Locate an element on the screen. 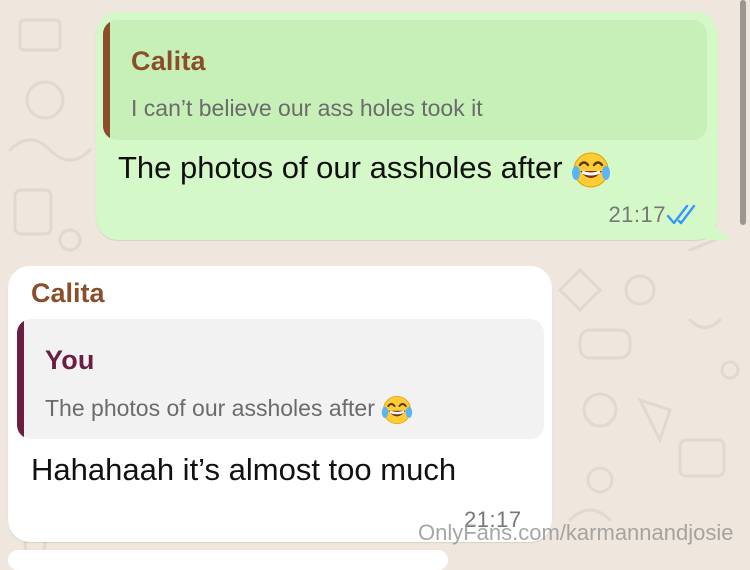 The height and width of the screenshot is (570, 750). message-text: The photos of our assholes after is located at coordinates (340, 168).